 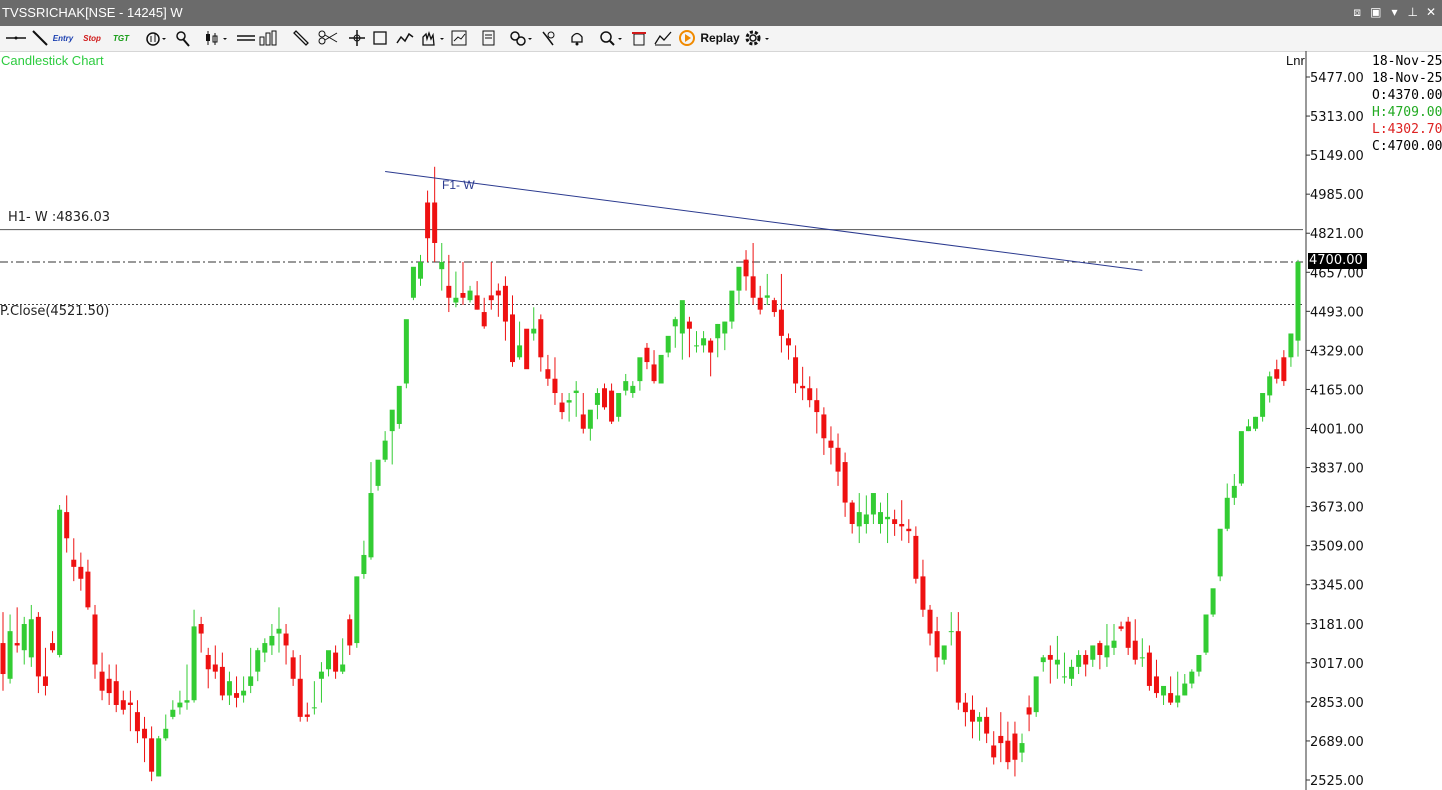 I want to click on replay-button: Replay, so click(x=709, y=38).